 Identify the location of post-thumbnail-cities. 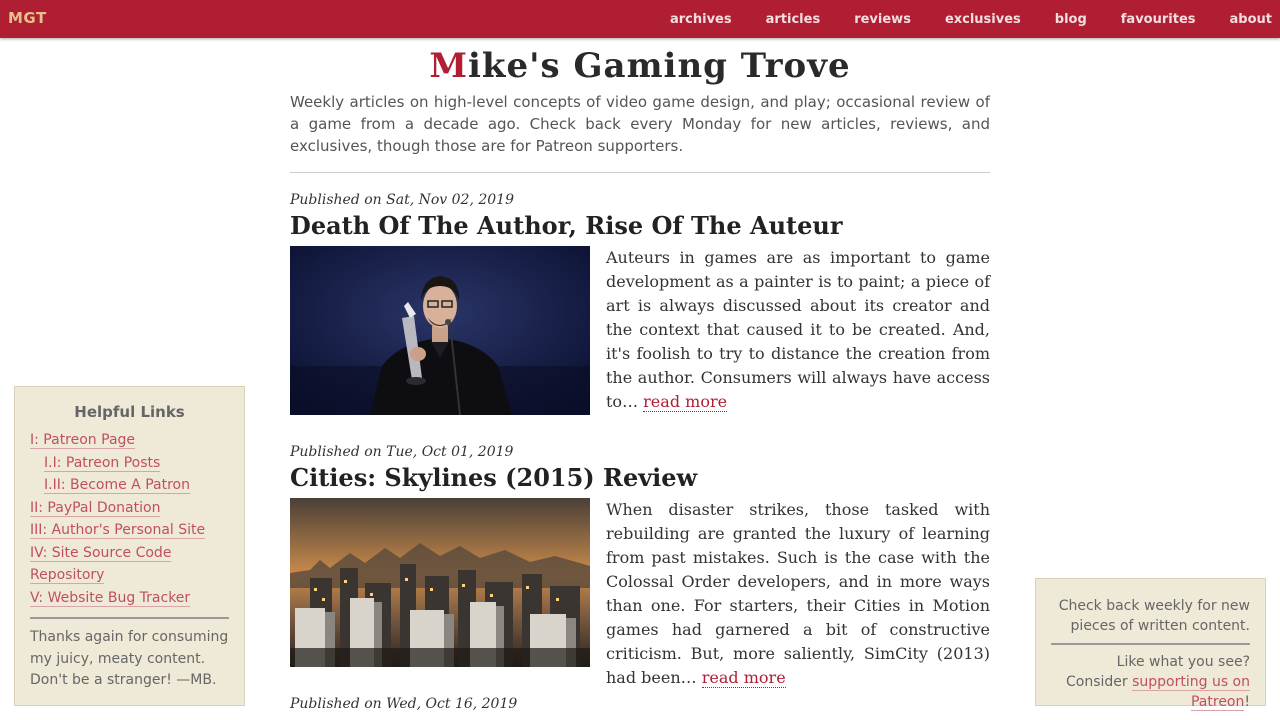
(440, 582).